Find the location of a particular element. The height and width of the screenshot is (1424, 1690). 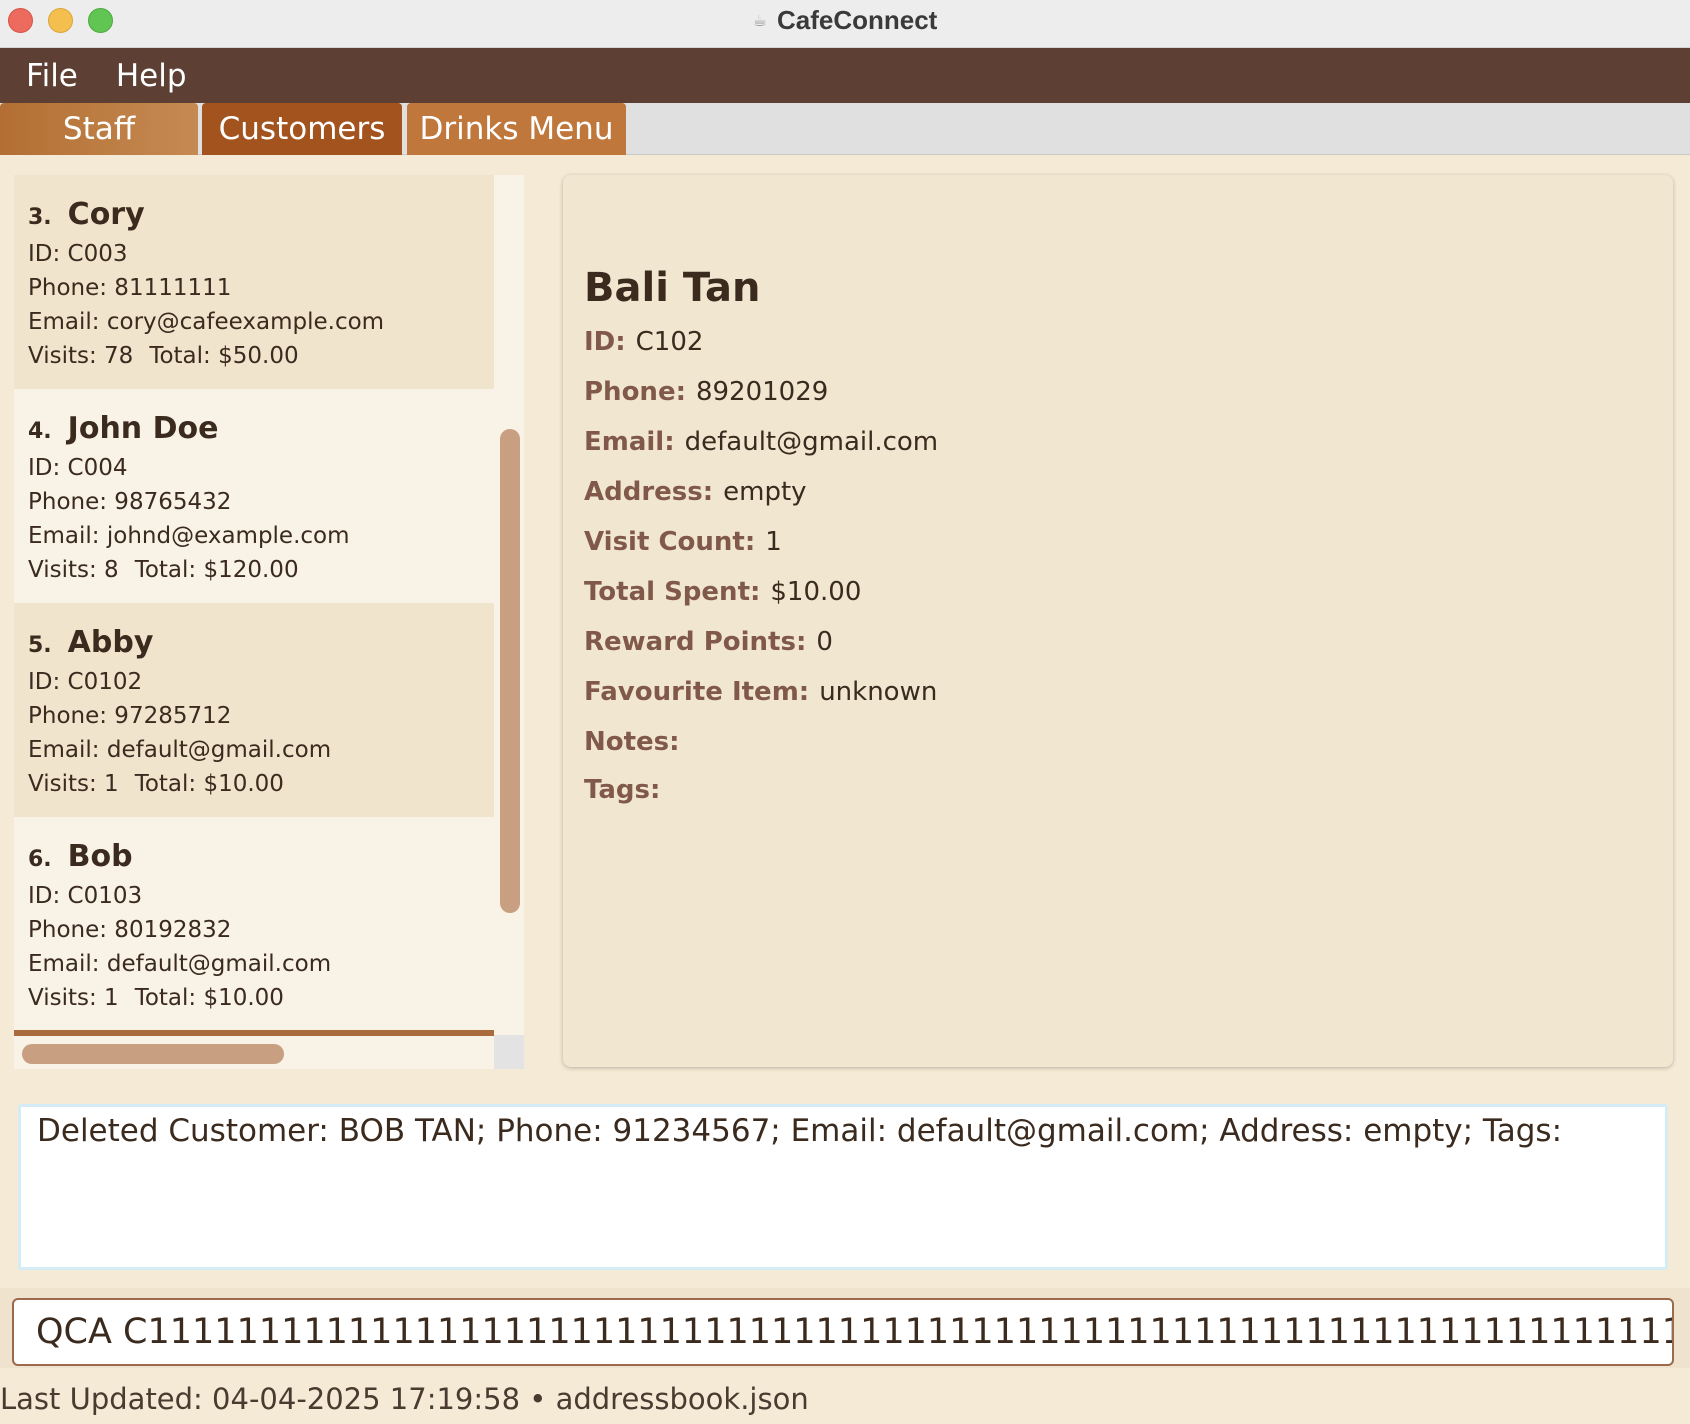

detail-favourite-item-row: Favourite Item: unknown is located at coordinates (760, 692).